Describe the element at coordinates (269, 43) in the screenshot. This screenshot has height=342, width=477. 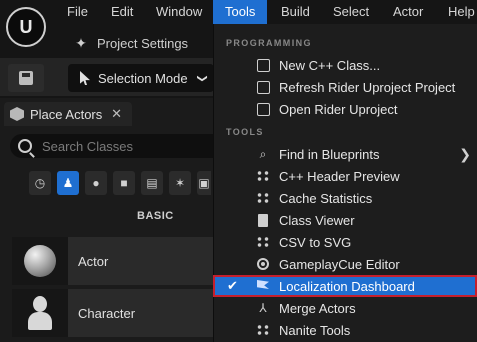
I see `section-programming: PROGRAMMING` at that location.